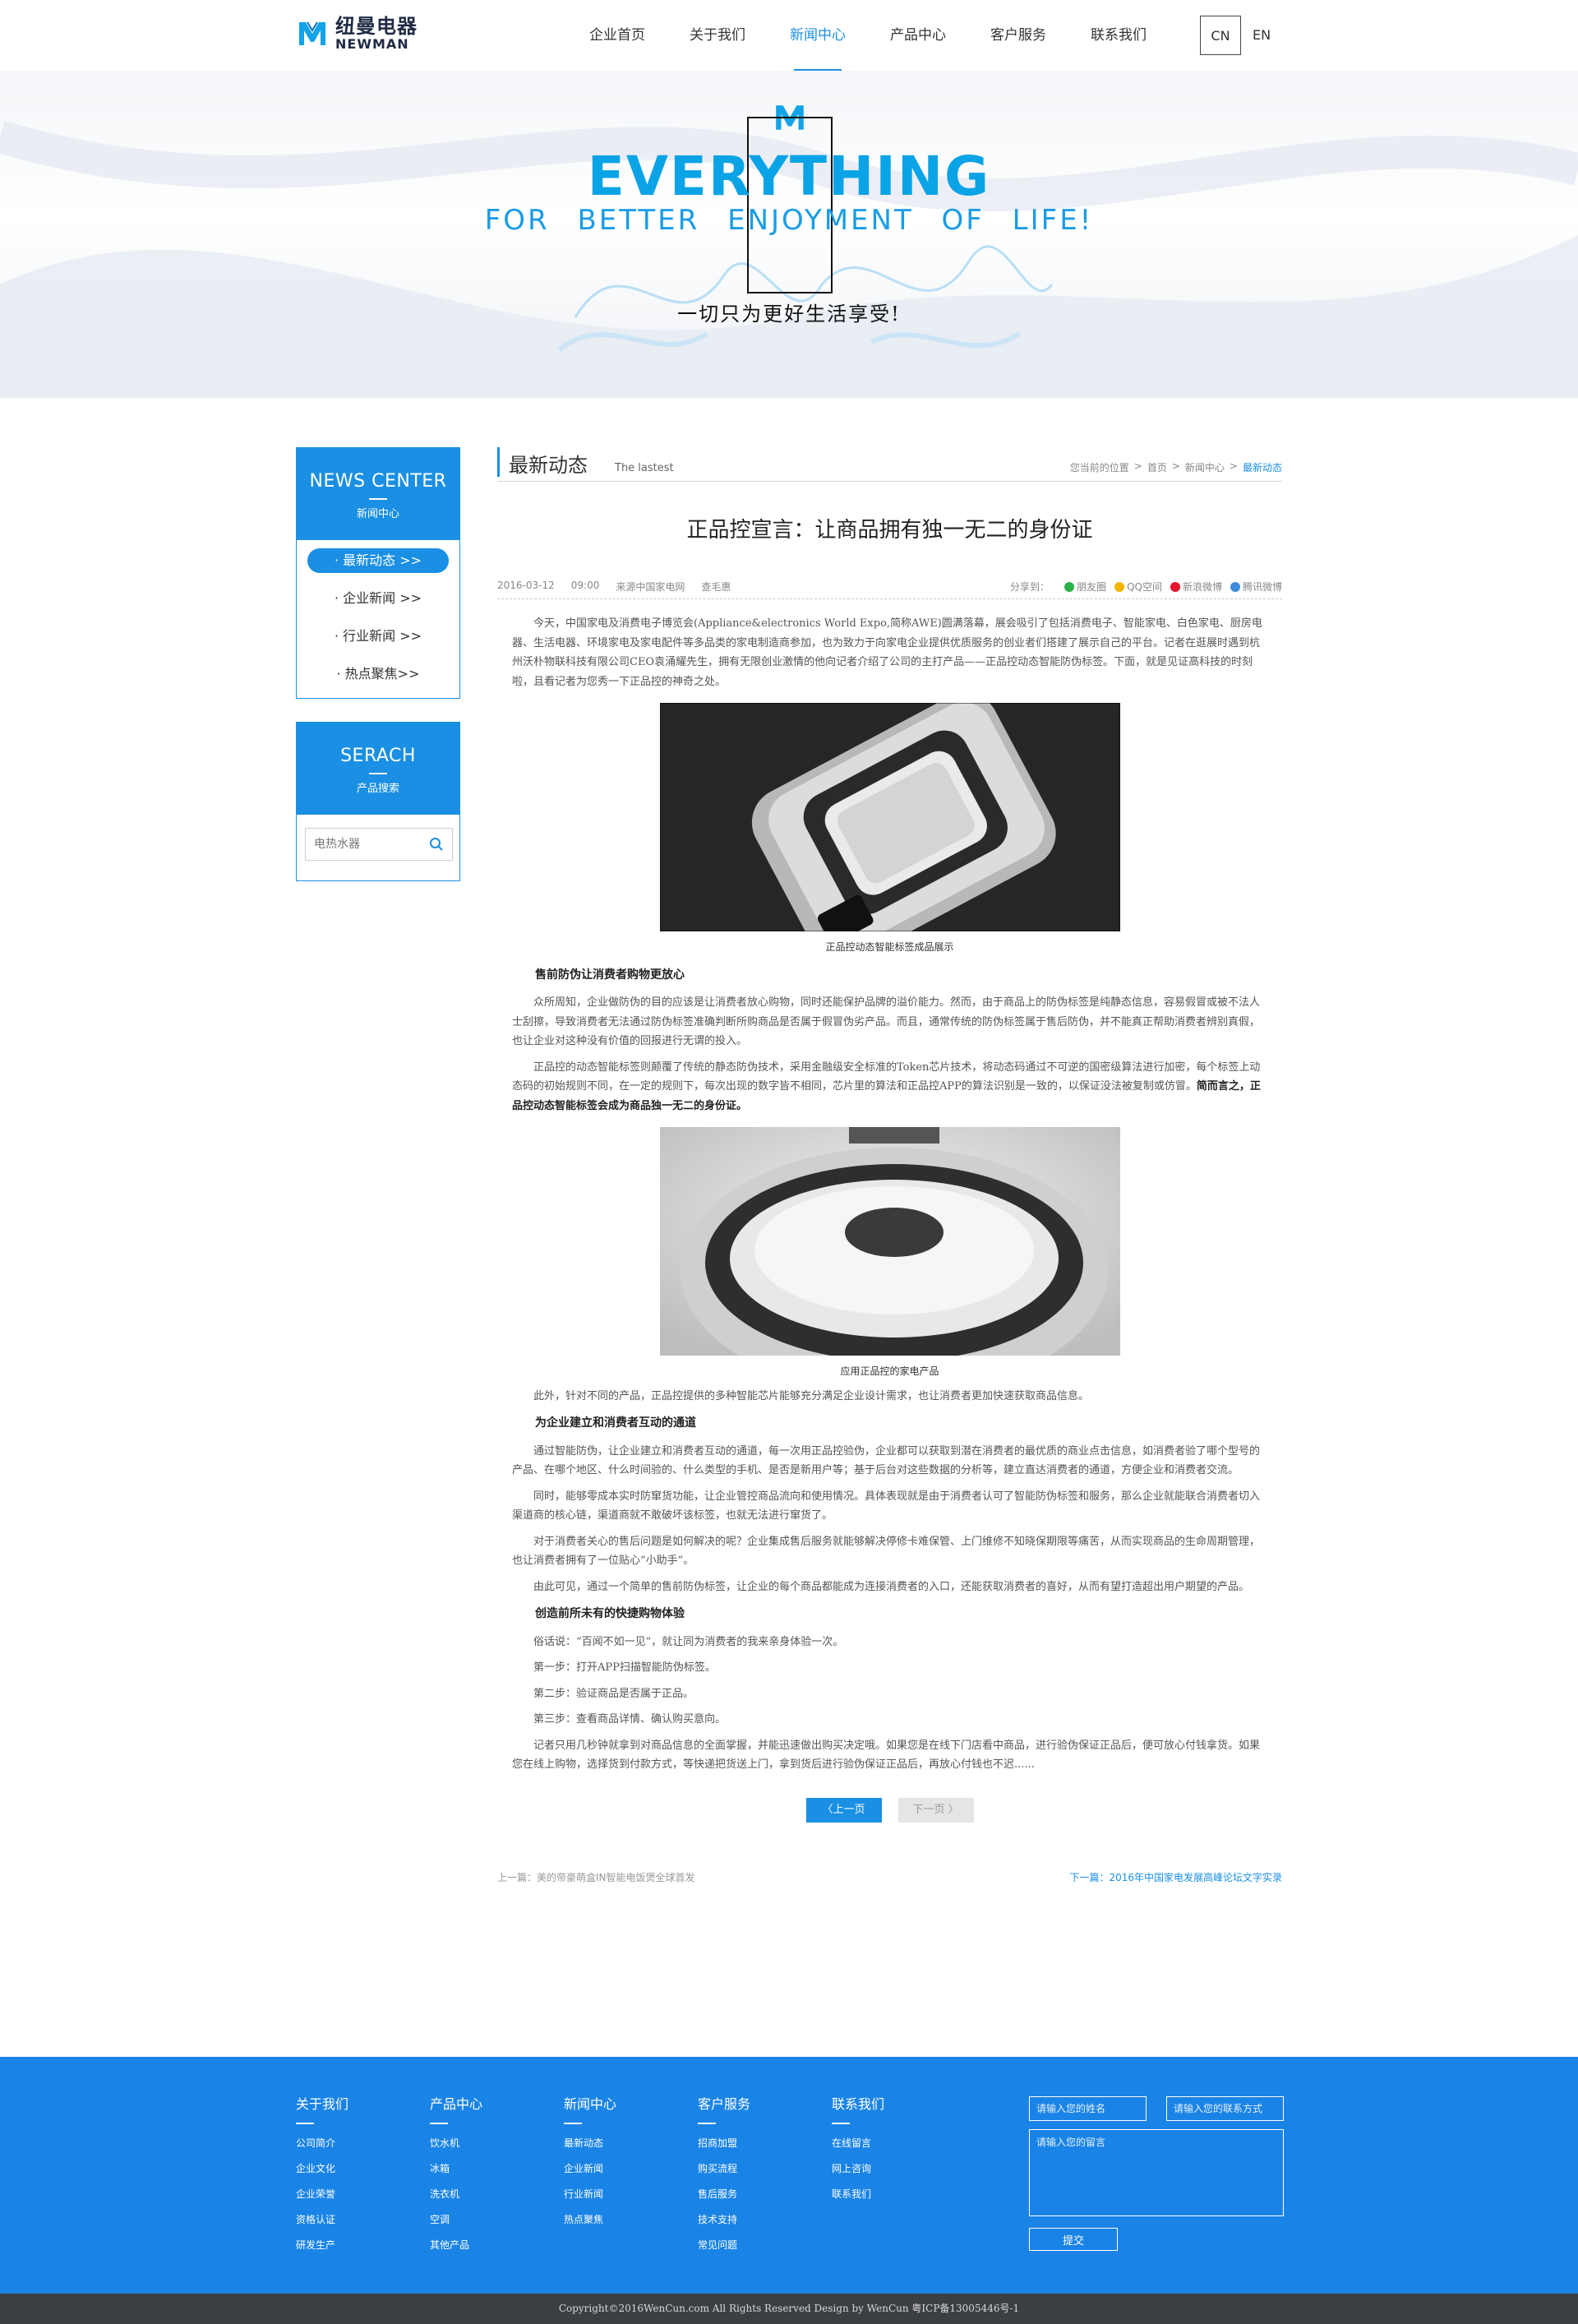  Describe the element at coordinates (625, 2219) in the screenshot. I see `footer-link: 热点聚焦` at that location.